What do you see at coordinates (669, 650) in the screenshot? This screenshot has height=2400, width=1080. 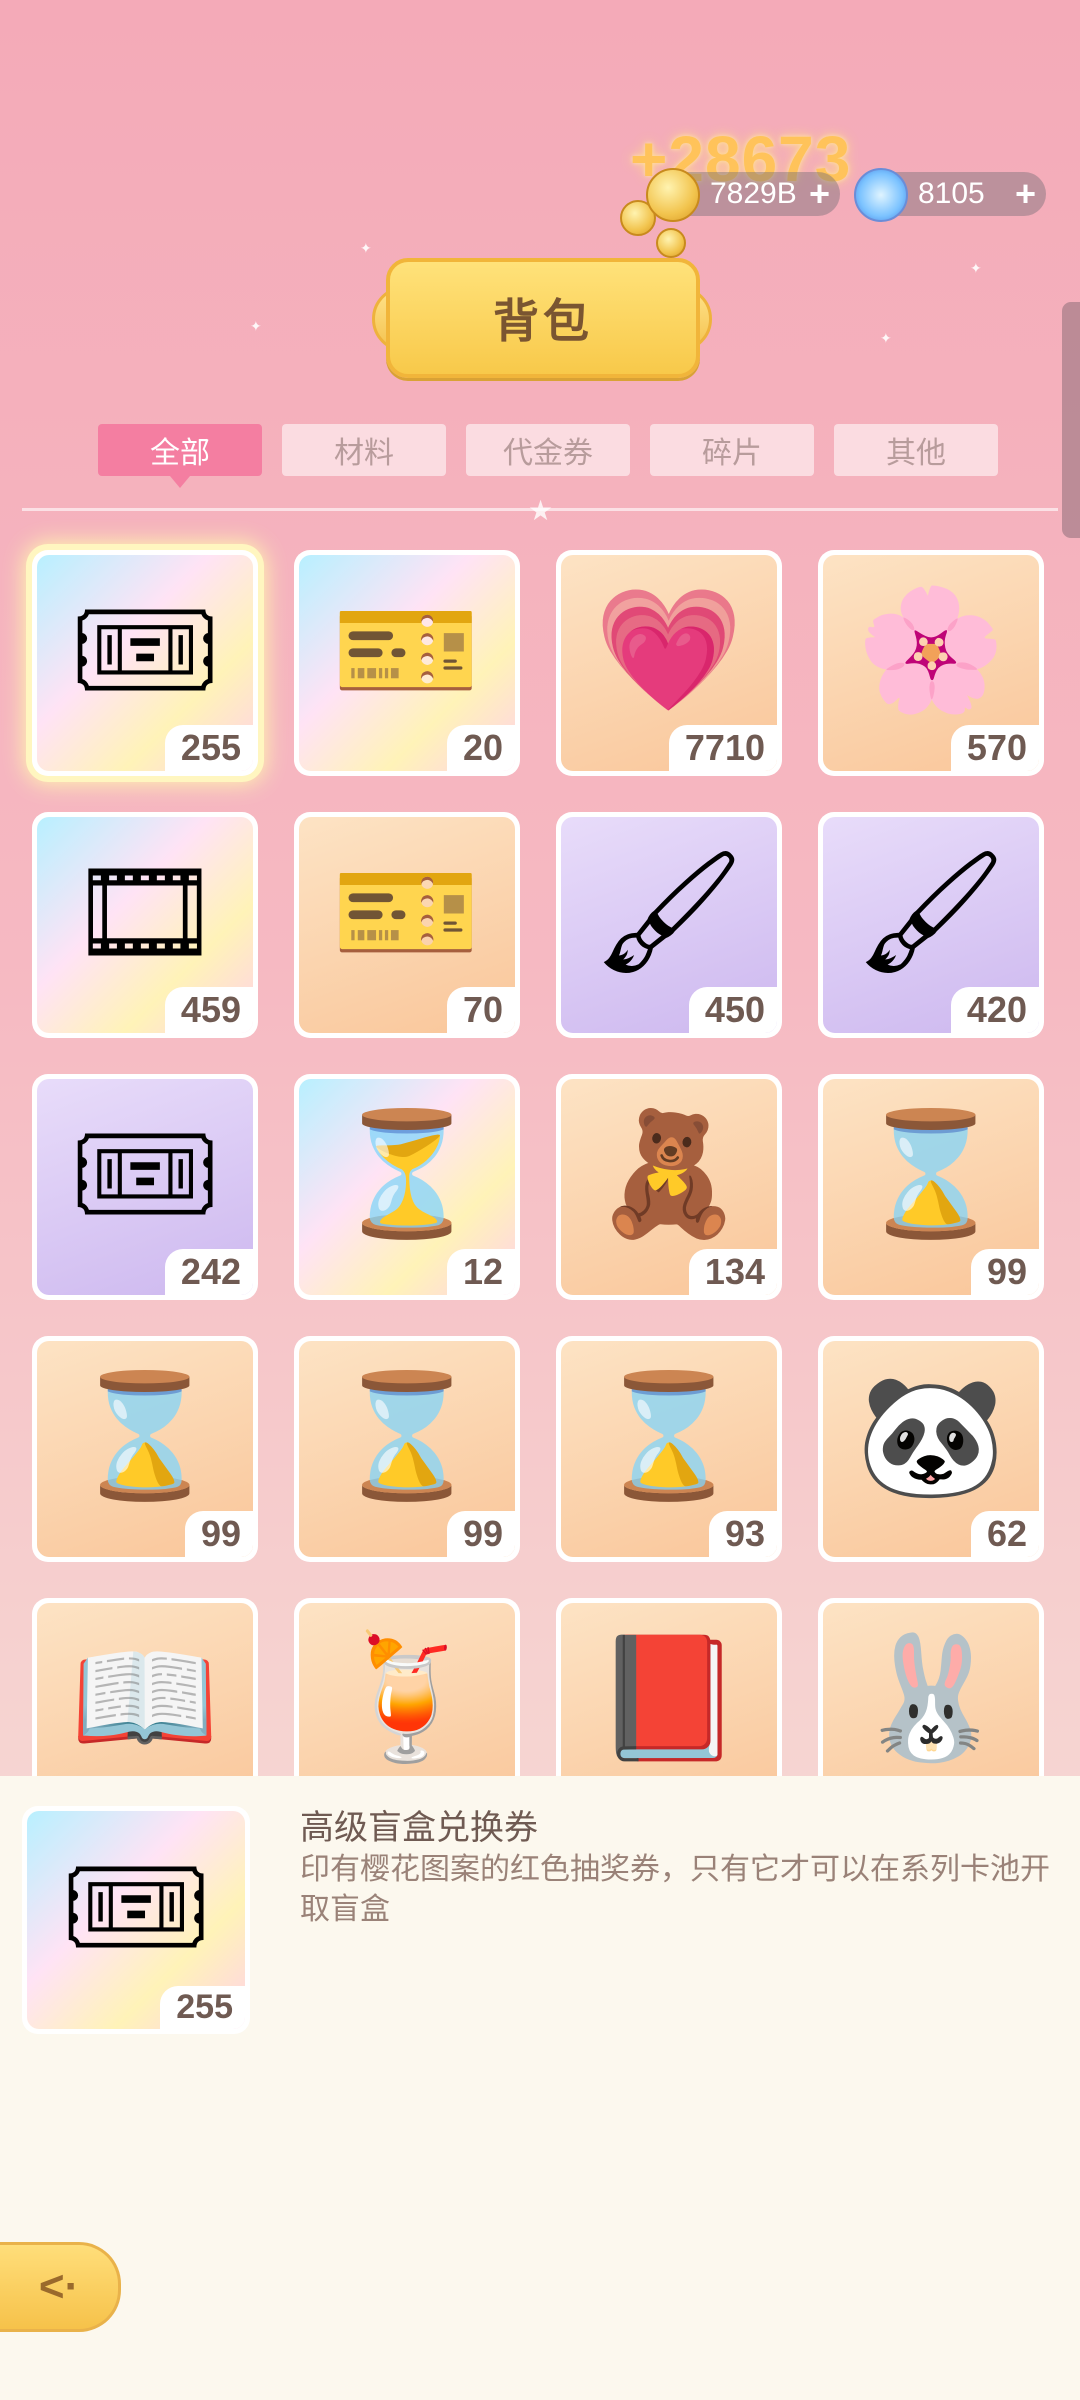 I see `badge-coin-icon: 💗` at bounding box center [669, 650].